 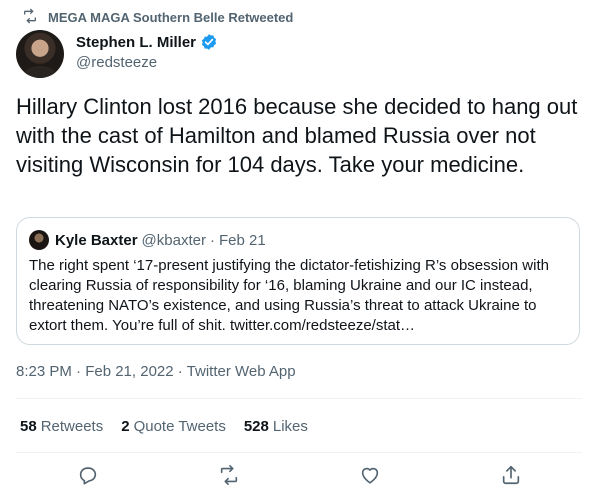 I want to click on quote-date: Feb 21, so click(x=242, y=240).